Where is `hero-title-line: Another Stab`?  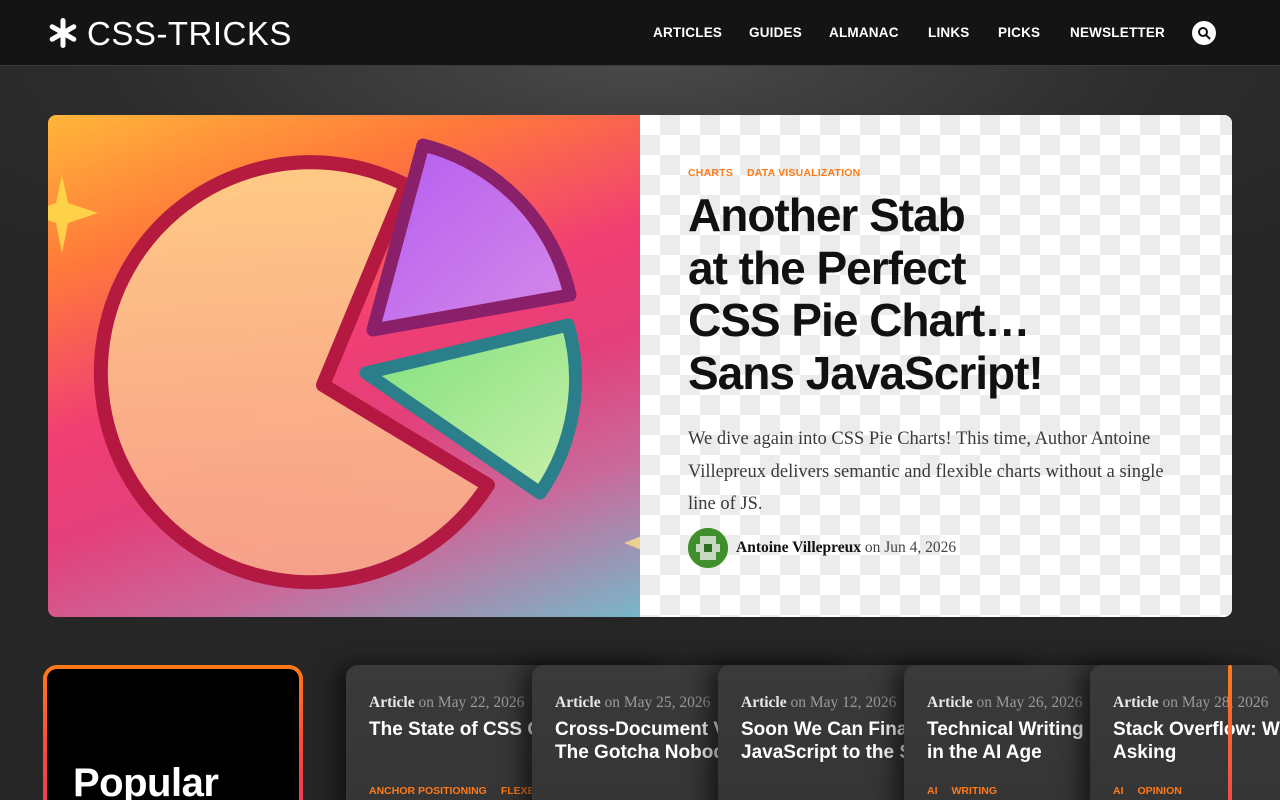 hero-title-line: Another Stab is located at coordinates (827, 215).